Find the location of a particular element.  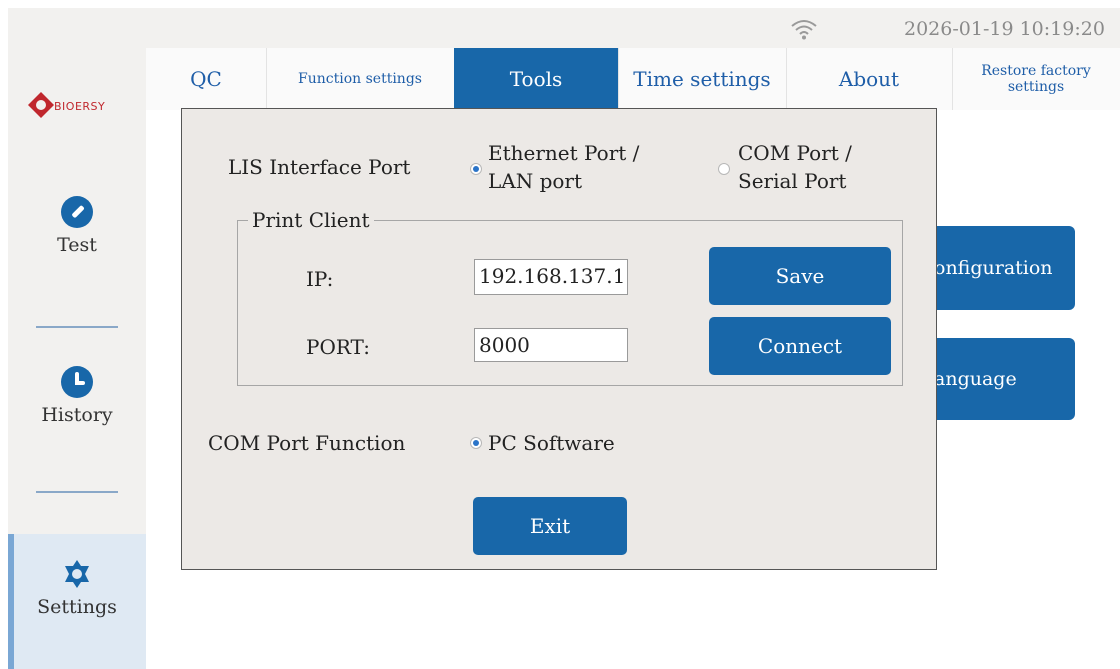

exit-button: Exit is located at coordinates (550, 526).